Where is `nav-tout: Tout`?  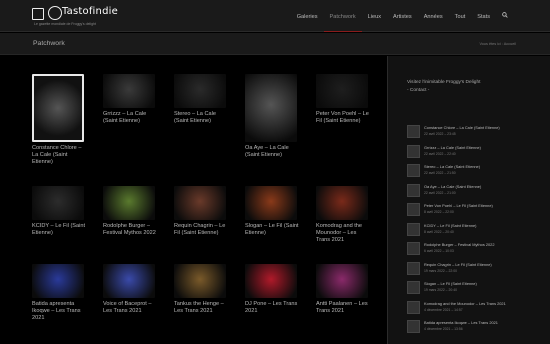
nav-tout: Tout is located at coordinates (460, 16).